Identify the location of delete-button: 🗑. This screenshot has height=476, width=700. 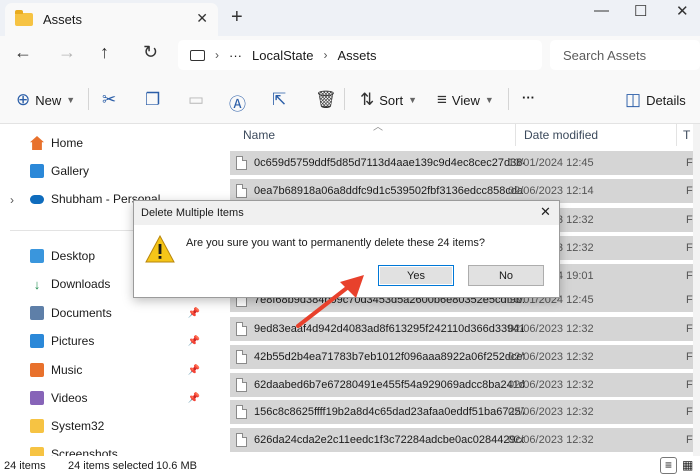
(326, 100).